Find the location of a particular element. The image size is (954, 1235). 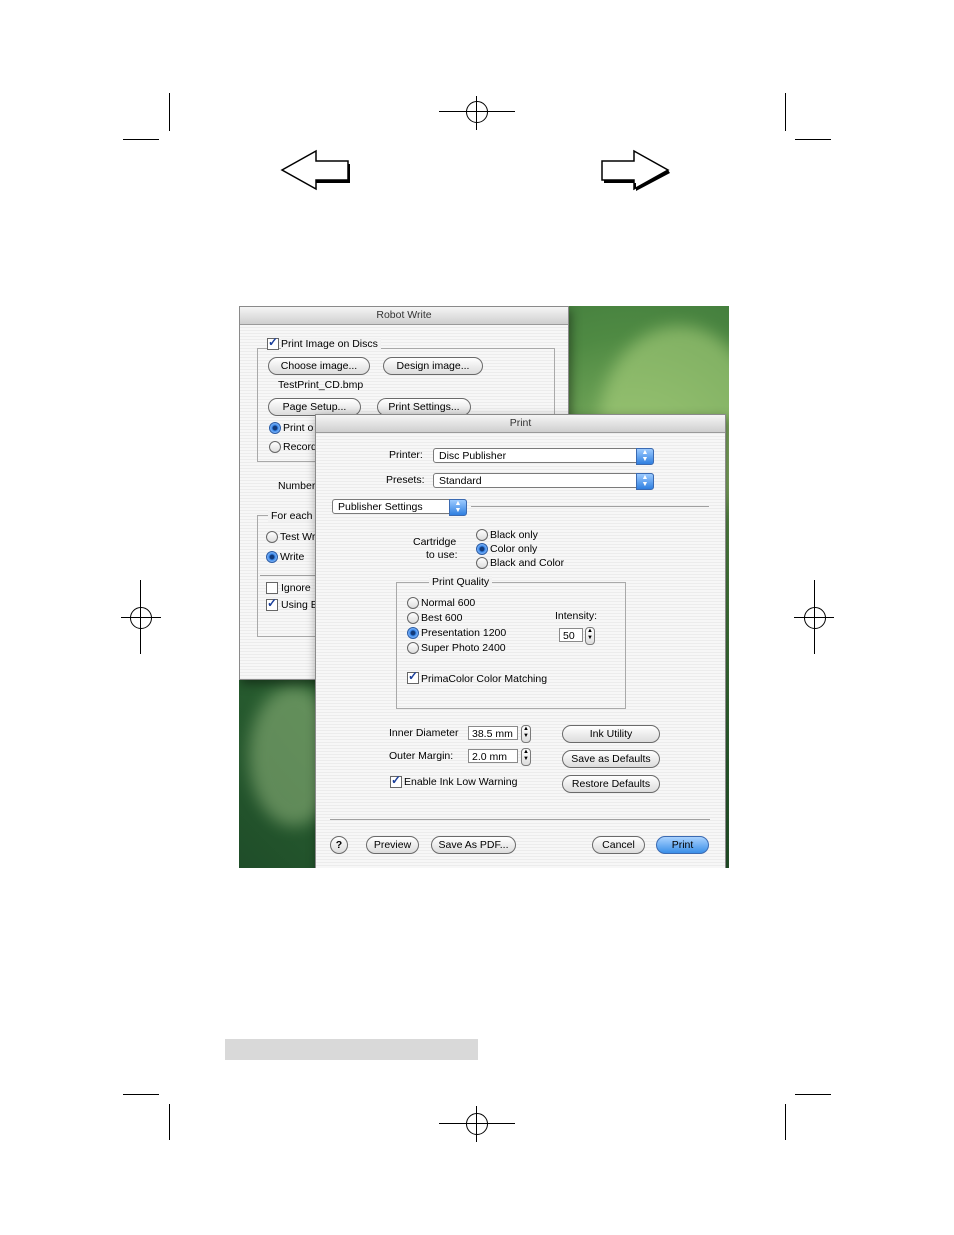

write-radio is located at coordinates (272, 557).